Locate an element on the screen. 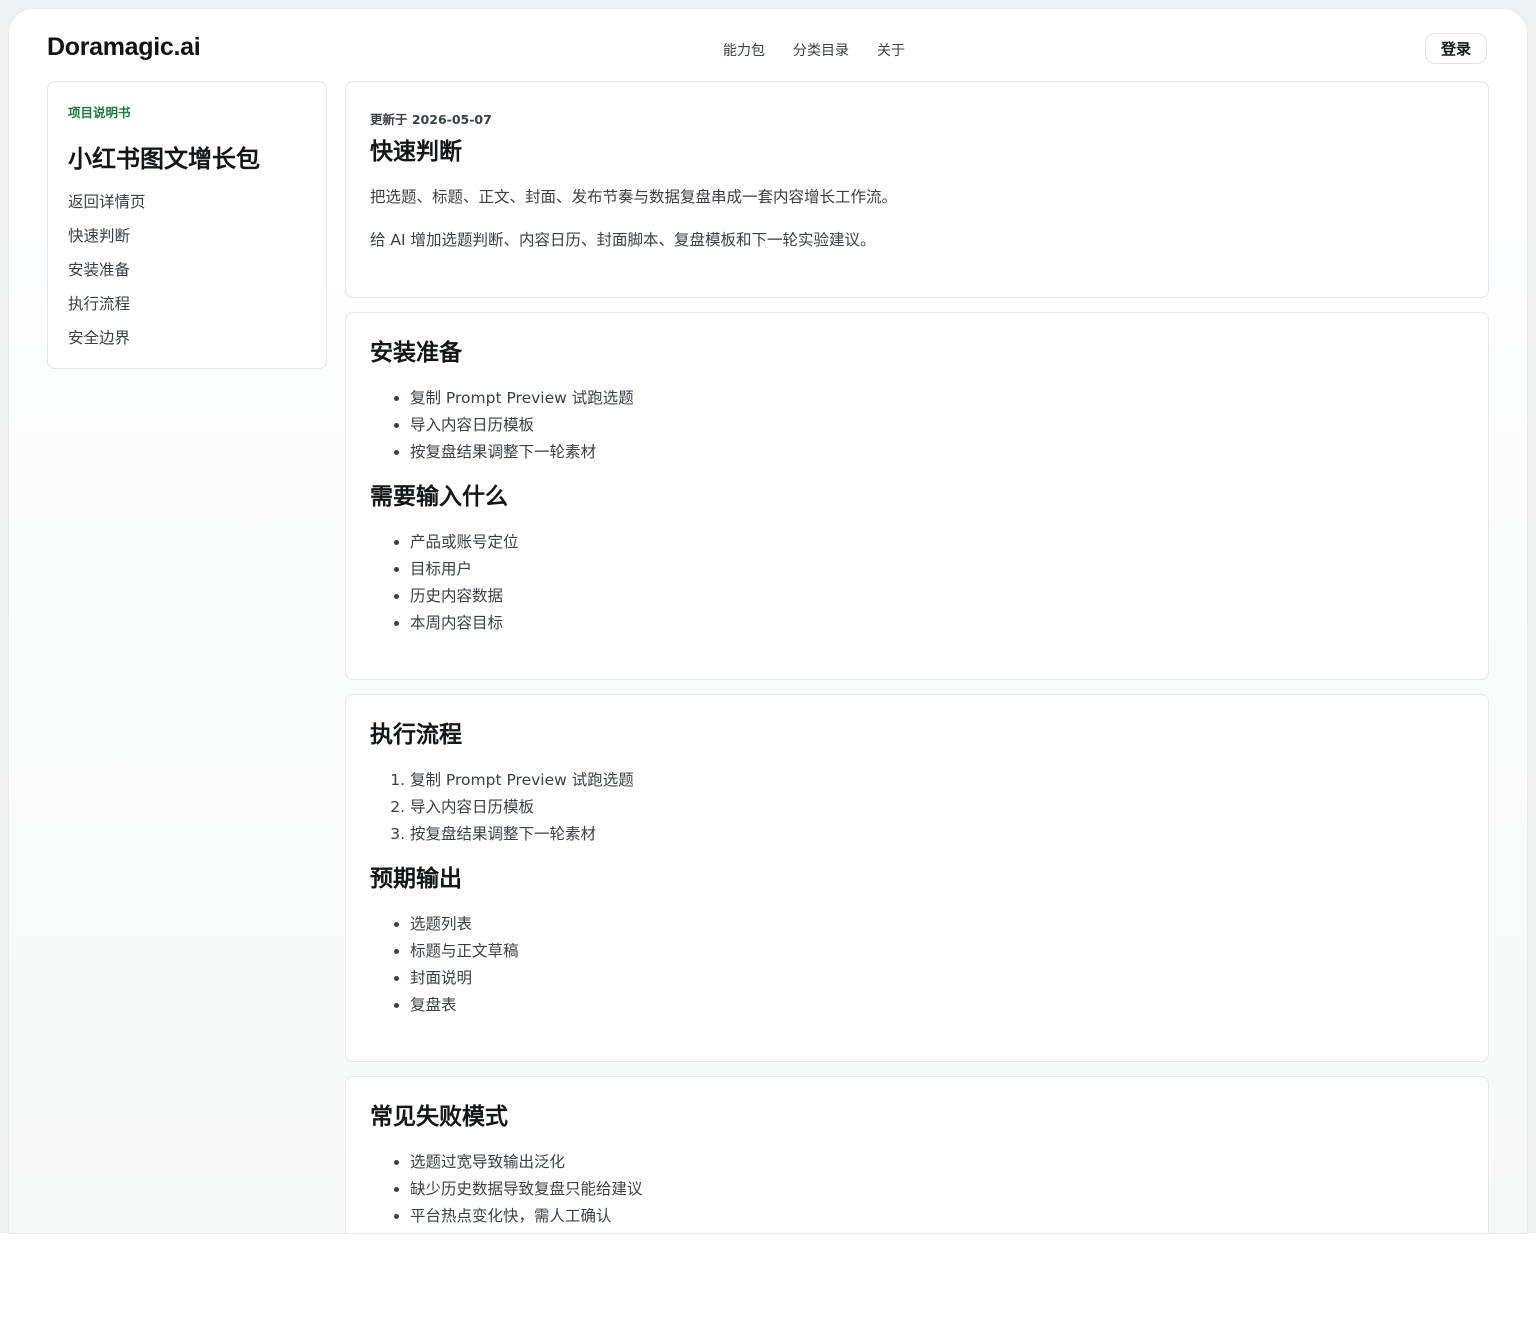  list-item: 导入内容日历模板 is located at coordinates (937, 425).